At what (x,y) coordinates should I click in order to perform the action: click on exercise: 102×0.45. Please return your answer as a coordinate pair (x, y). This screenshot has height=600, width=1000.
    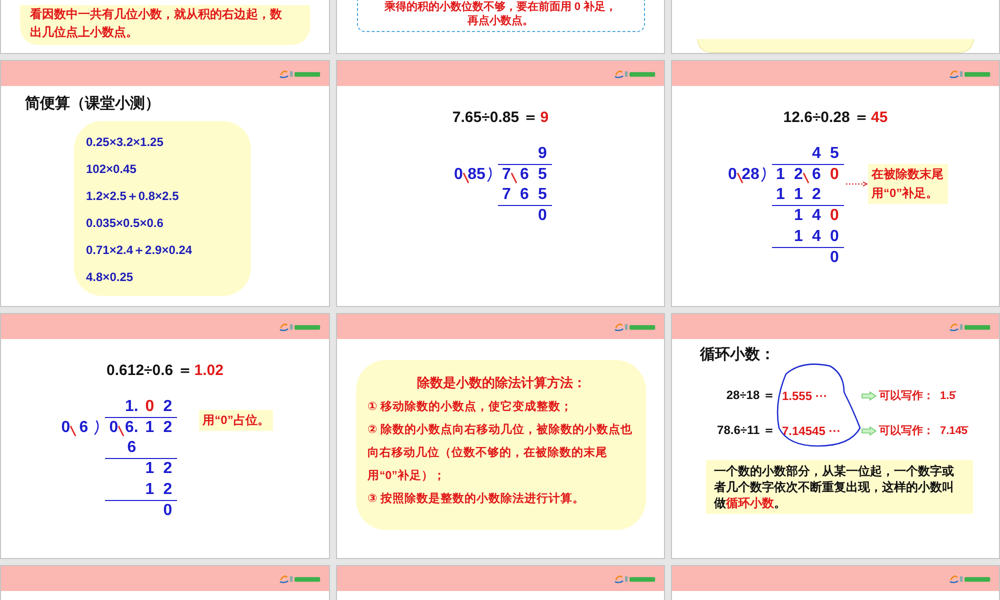
    Looking at the image, I should click on (112, 169).